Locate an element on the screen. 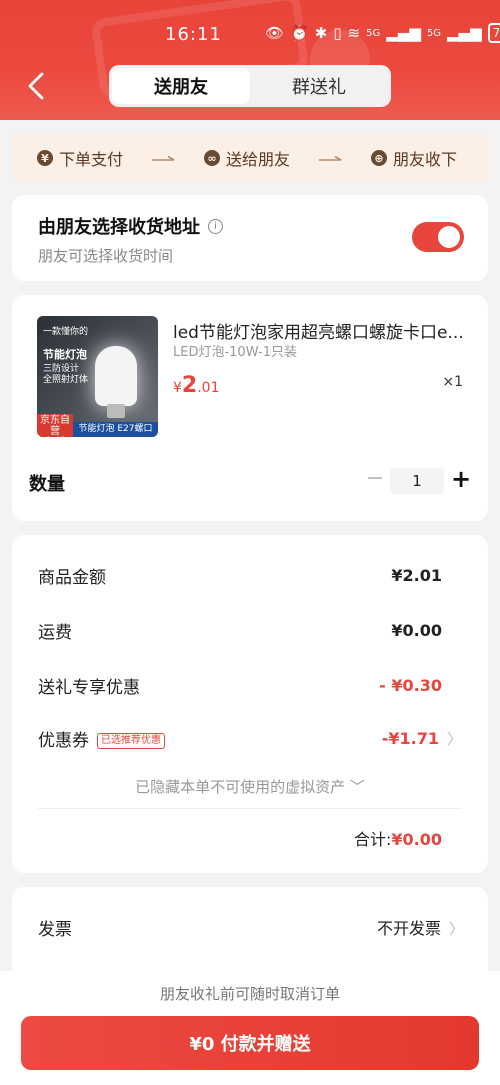 This screenshot has height=1085, width=500. row-label: 优惠券 is located at coordinates (63, 741).